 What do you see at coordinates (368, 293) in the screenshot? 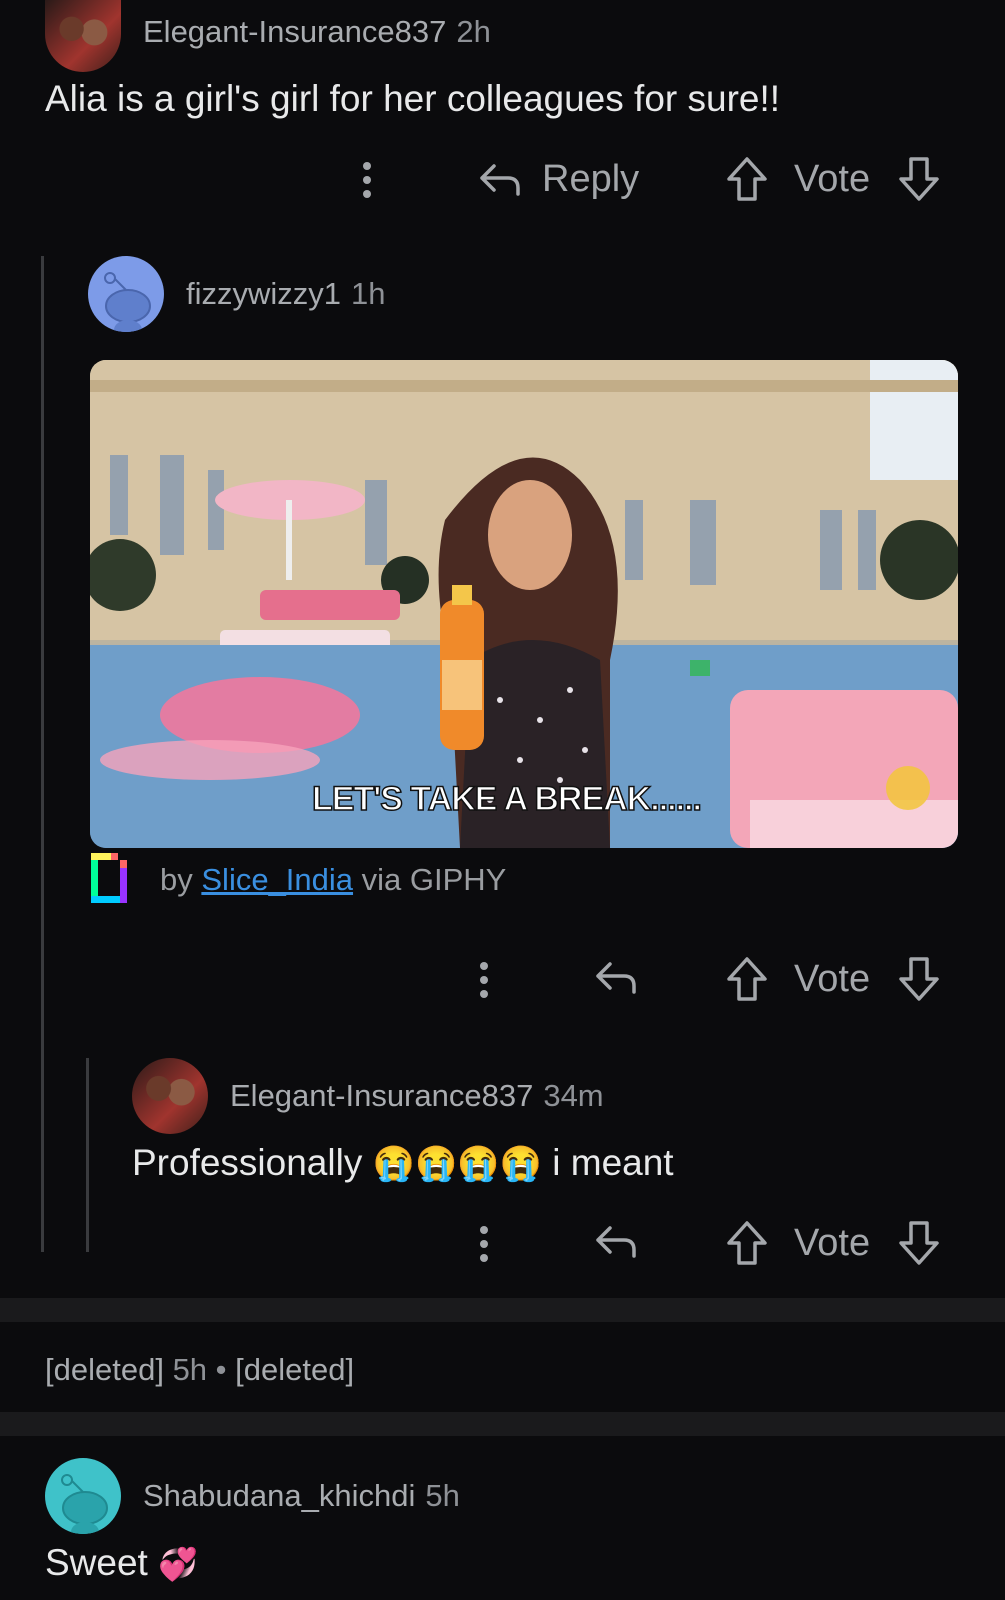
I see `comment-time: 1h` at bounding box center [368, 293].